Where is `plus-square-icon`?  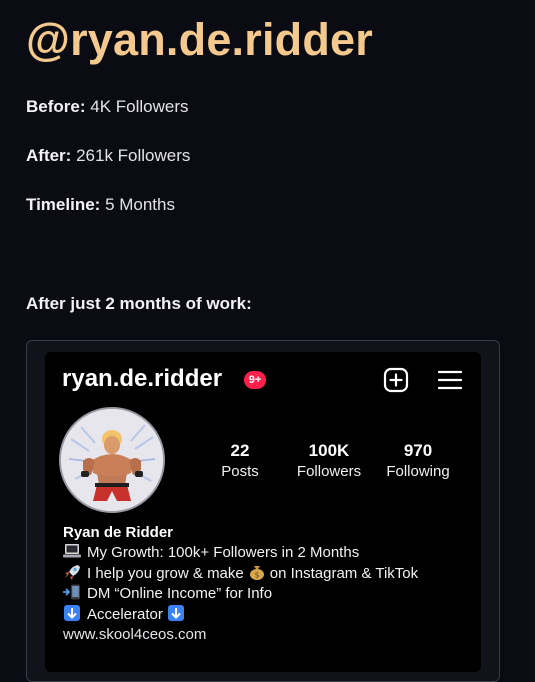
plus-square-icon is located at coordinates (396, 380).